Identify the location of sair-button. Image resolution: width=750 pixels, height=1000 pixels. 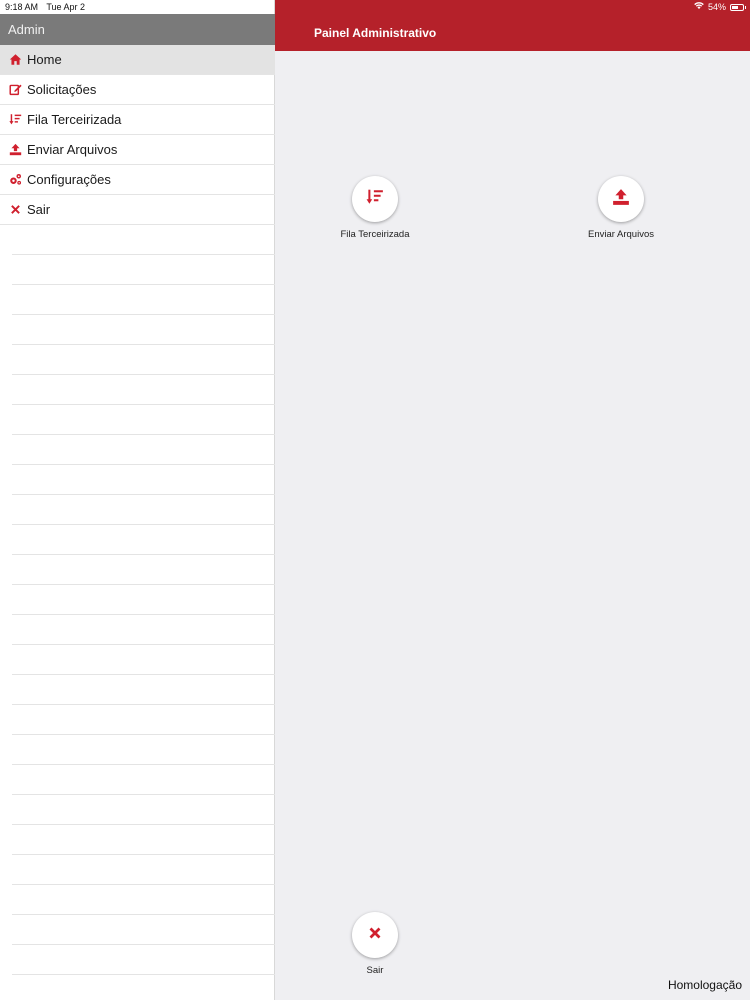
(375, 935).